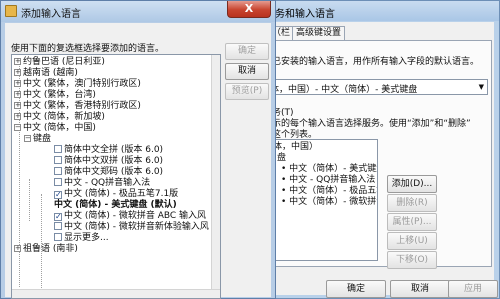 The height and width of the screenshot is (299, 500). What do you see at coordinates (412, 203) in the screenshot?
I see `remove-button: 删除(R)` at bounding box center [412, 203].